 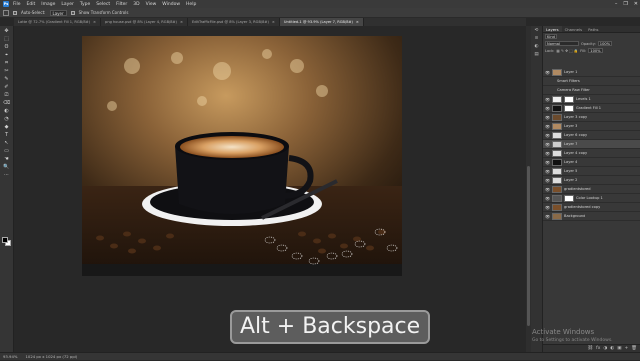 What do you see at coordinates (17, 4) in the screenshot?
I see `menu-file: File` at bounding box center [17, 4].